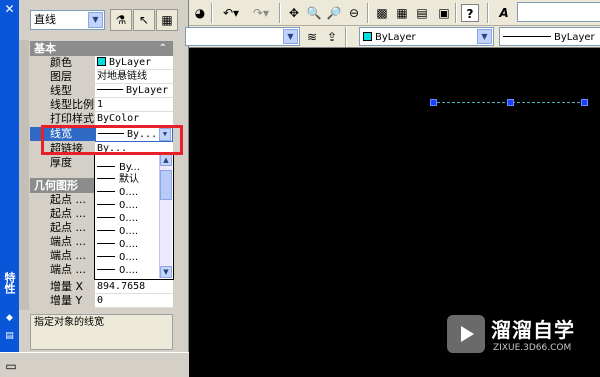 This screenshot has height=377, width=600. I want to click on list-item-label: 默认, so click(129, 179).